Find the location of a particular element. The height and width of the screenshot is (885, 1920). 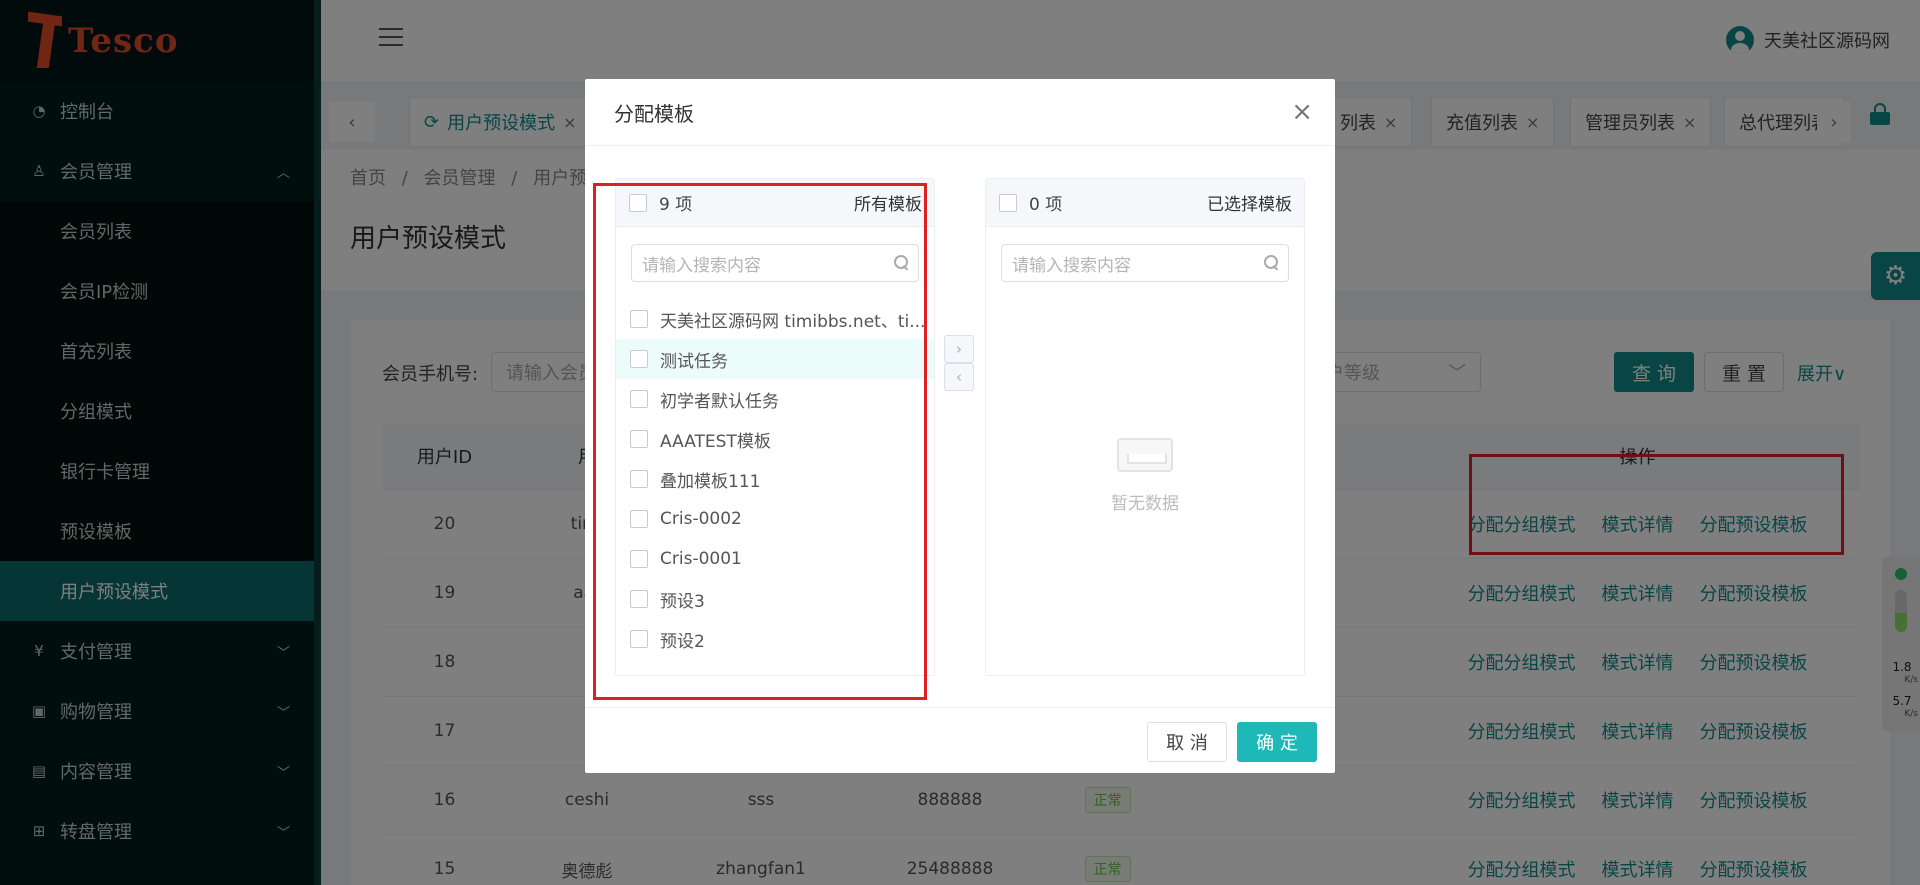

move-right-button: › is located at coordinates (959, 349).